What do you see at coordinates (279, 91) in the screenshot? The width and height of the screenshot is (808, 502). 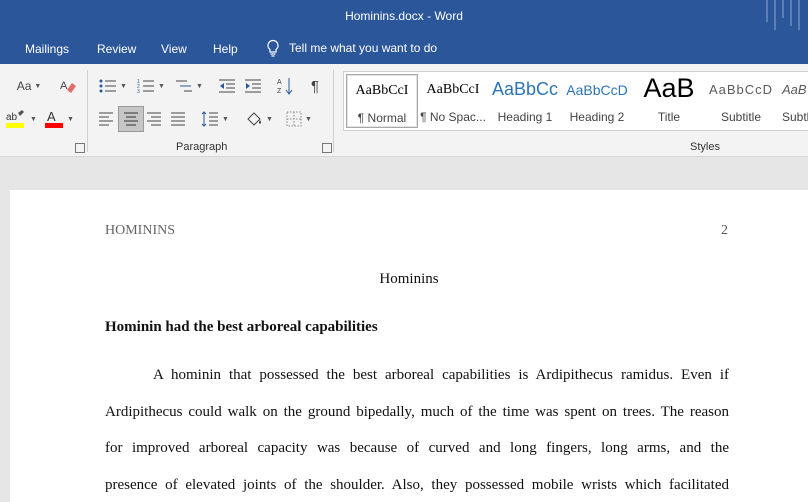 I see `svg-text: Z` at bounding box center [279, 91].